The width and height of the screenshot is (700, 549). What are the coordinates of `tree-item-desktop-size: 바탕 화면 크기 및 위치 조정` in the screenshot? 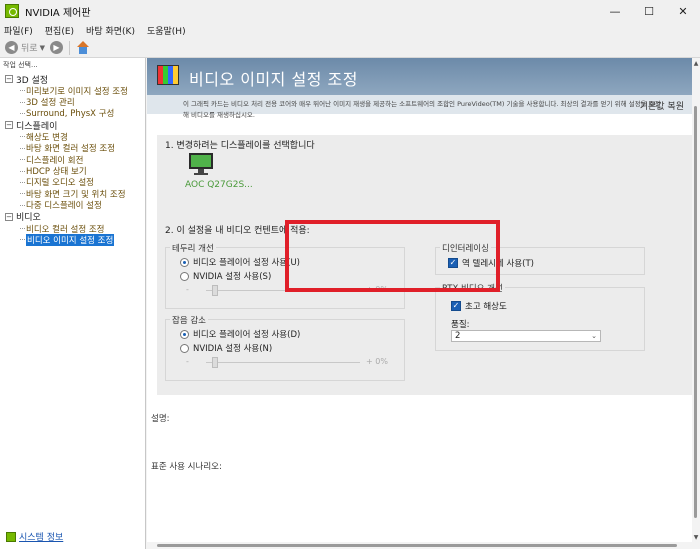 It's located at (73, 194).